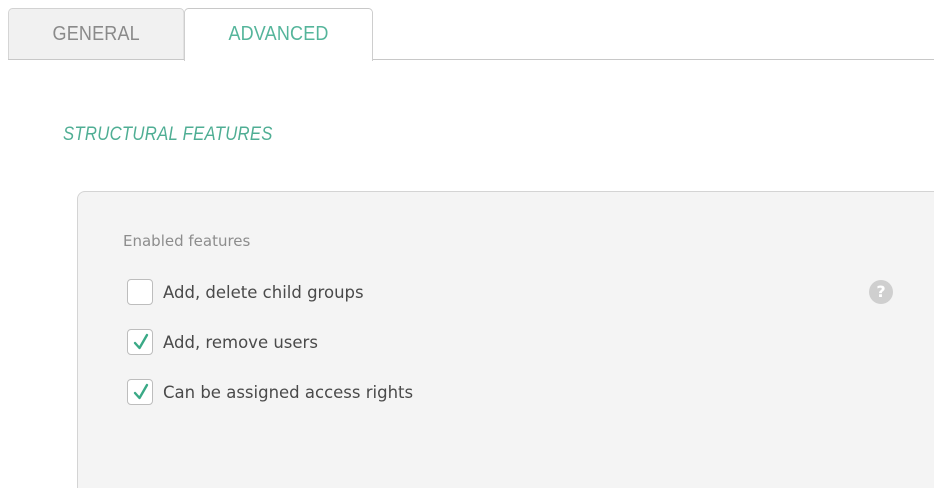 The height and width of the screenshot is (488, 934). I want to click on tab-general-label: GENERAL, so click(96, 34).